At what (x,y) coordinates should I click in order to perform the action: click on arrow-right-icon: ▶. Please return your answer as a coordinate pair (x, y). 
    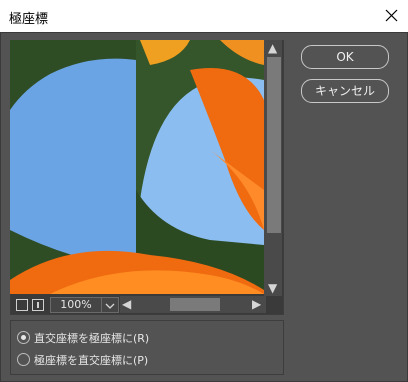
    Looking at the image, I should click on (256, 304).